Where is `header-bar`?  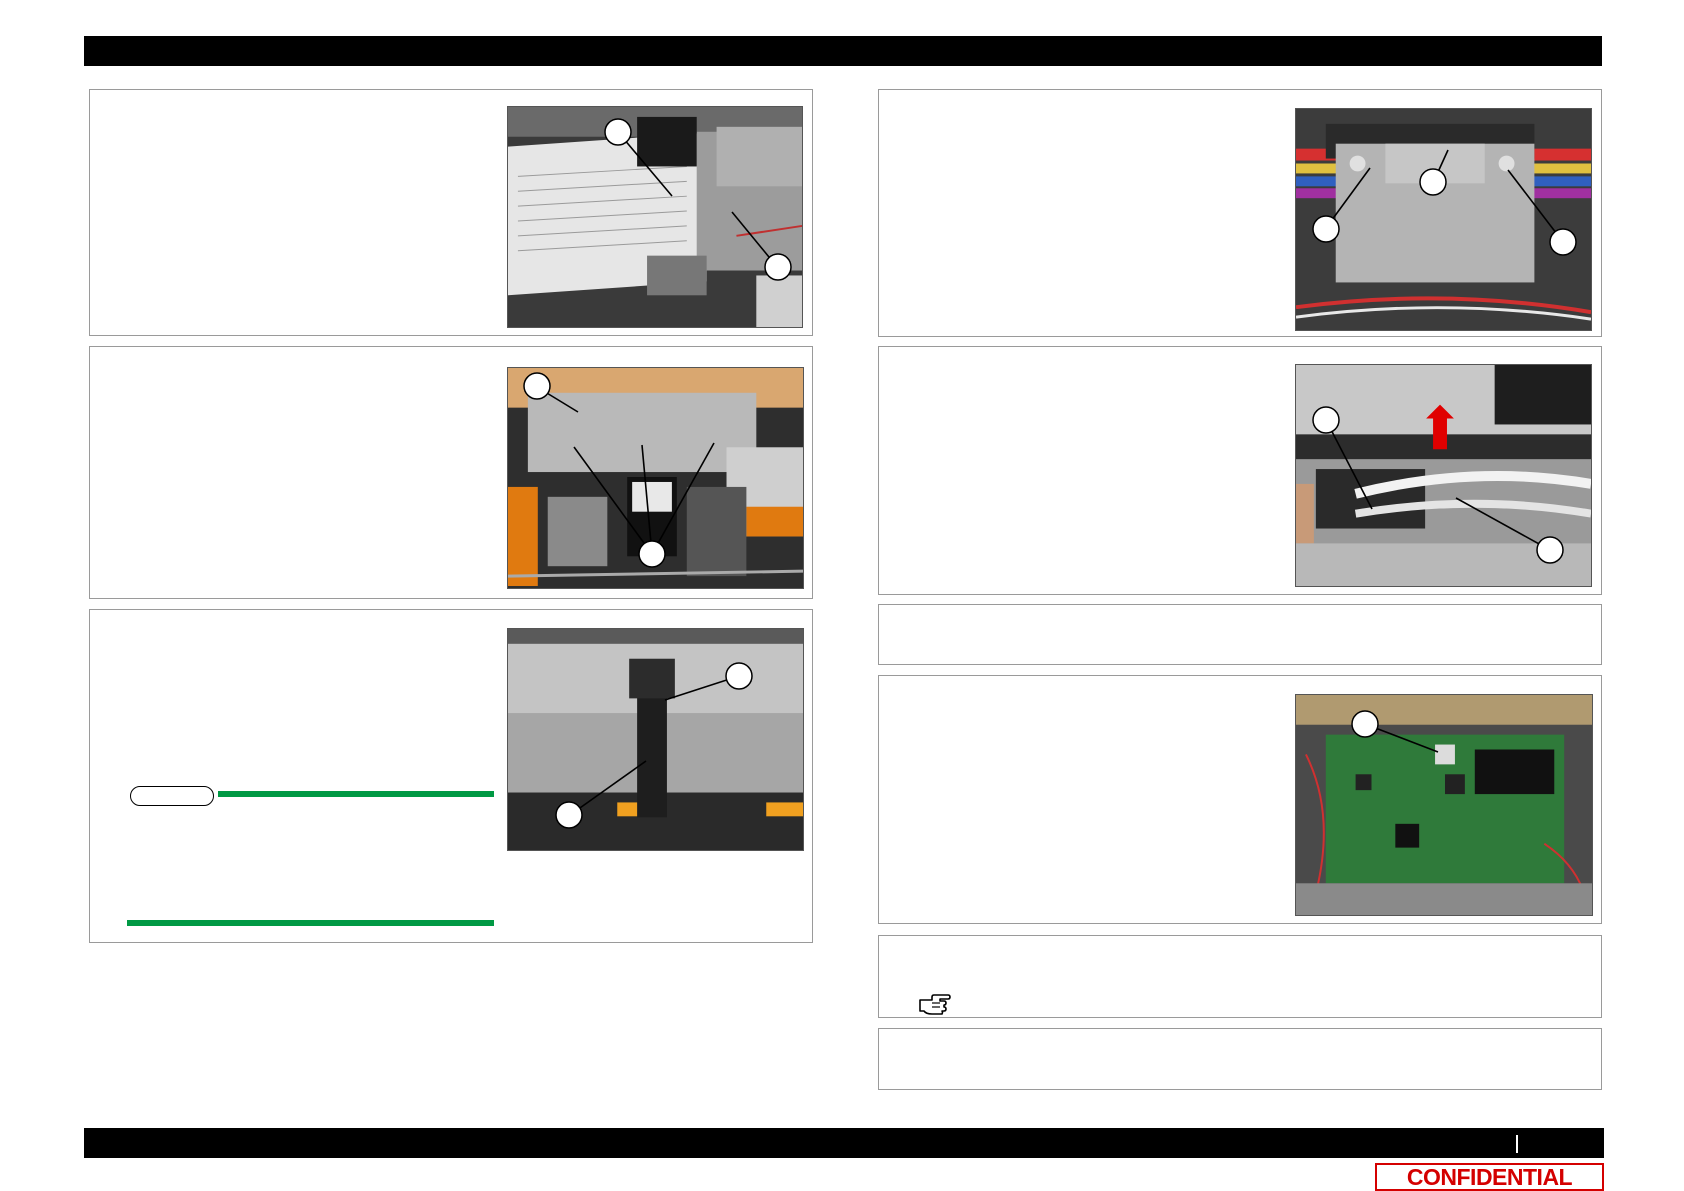 header-bar is located at coordinates (843, 51).